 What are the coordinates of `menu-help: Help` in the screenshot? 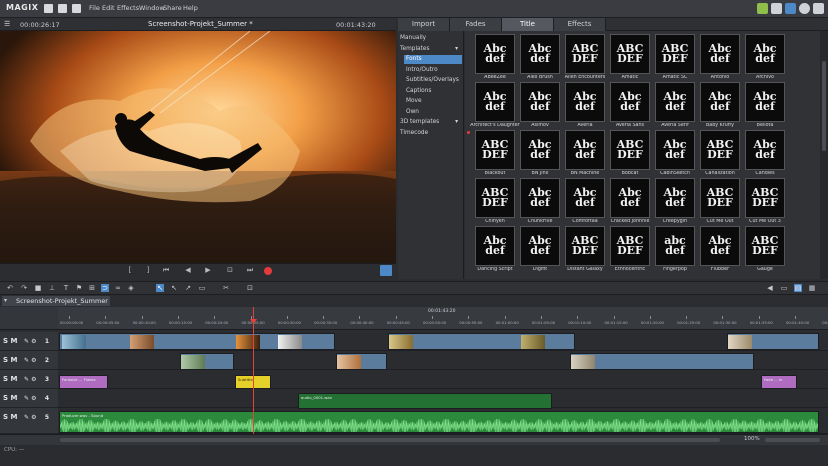 It's located at (190, 8).